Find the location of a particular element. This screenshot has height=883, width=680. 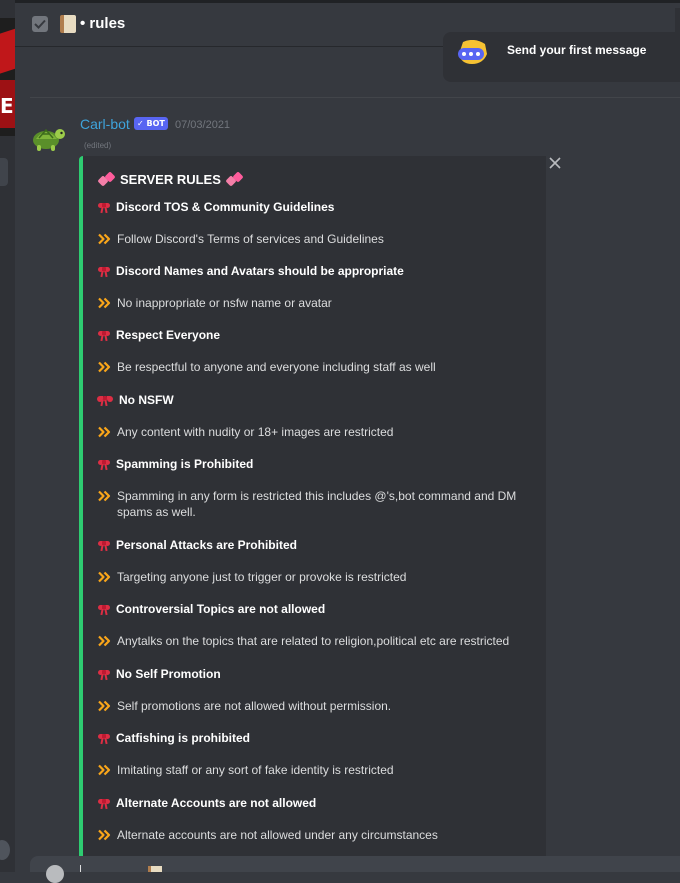

embed-title-text: SERVER RULES is located at coordinates (170, 179).